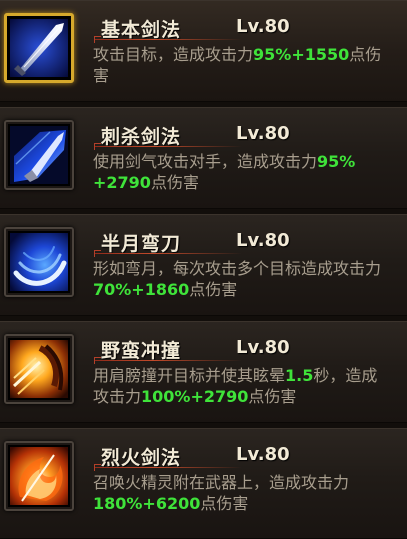  I want to click on sword-thrust-icon, so click(39, 155).